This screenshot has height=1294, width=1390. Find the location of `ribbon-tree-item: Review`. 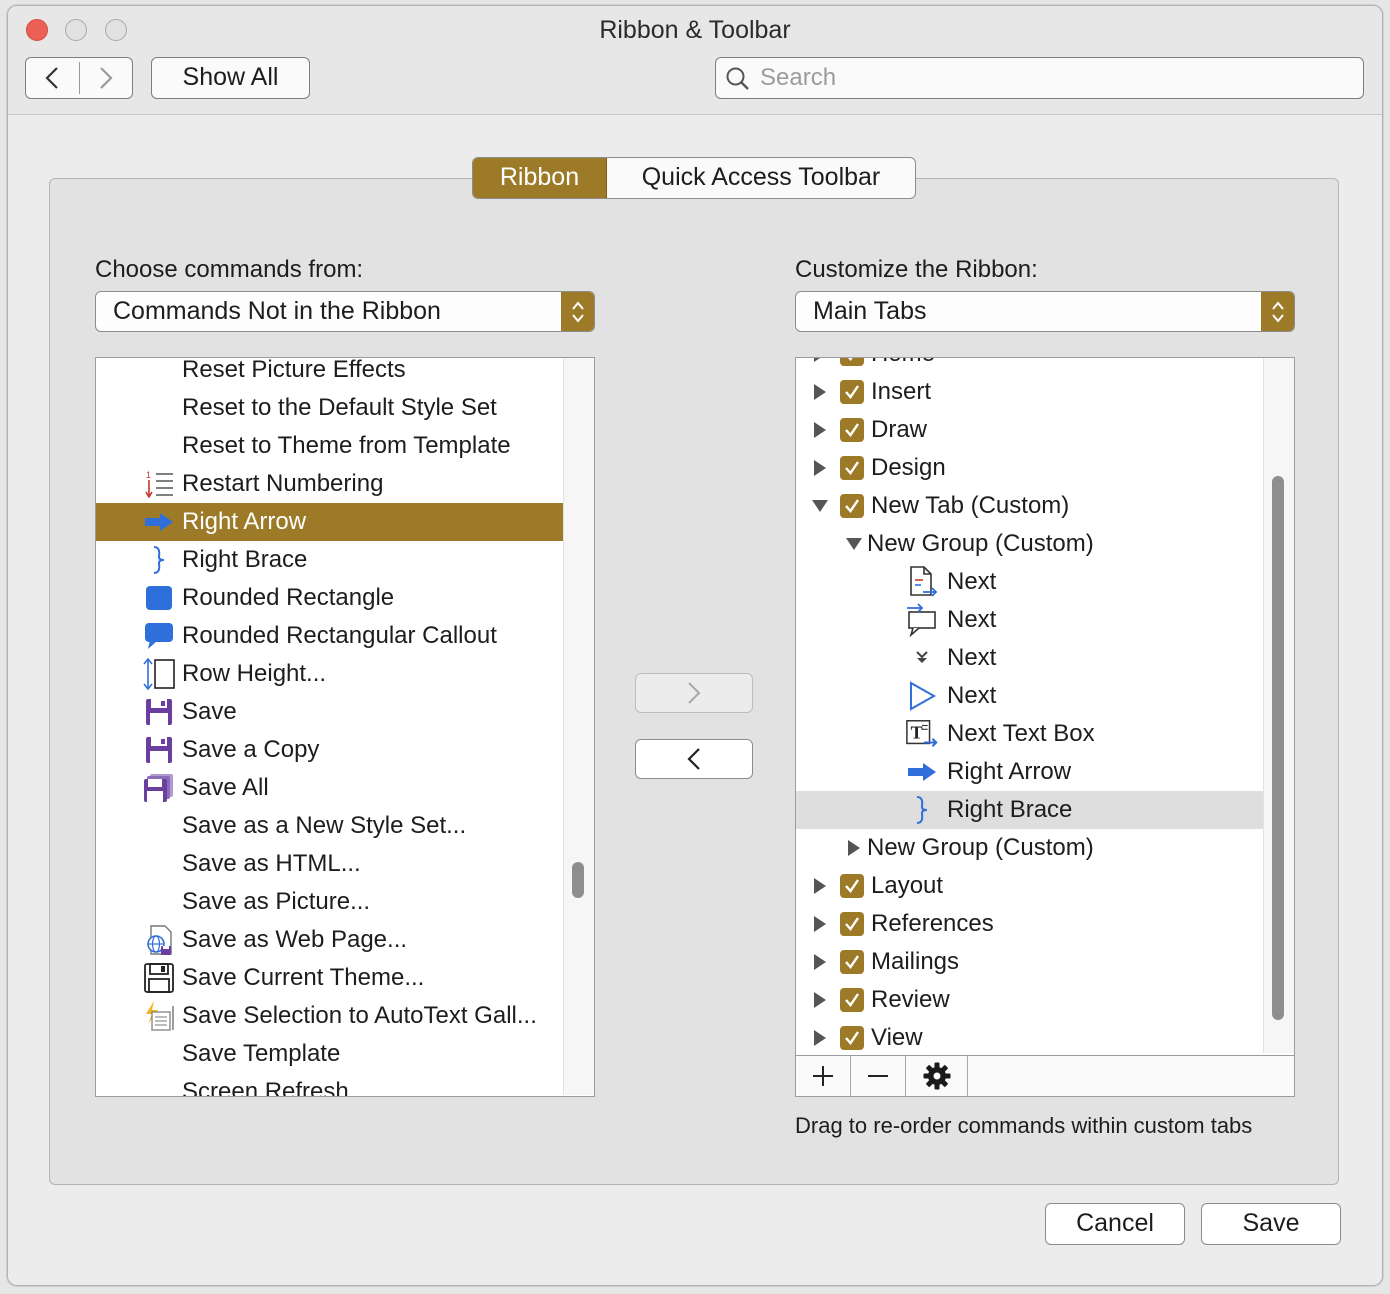

ribbon-tree-item: Review is located at coordinates (1029, 1000).